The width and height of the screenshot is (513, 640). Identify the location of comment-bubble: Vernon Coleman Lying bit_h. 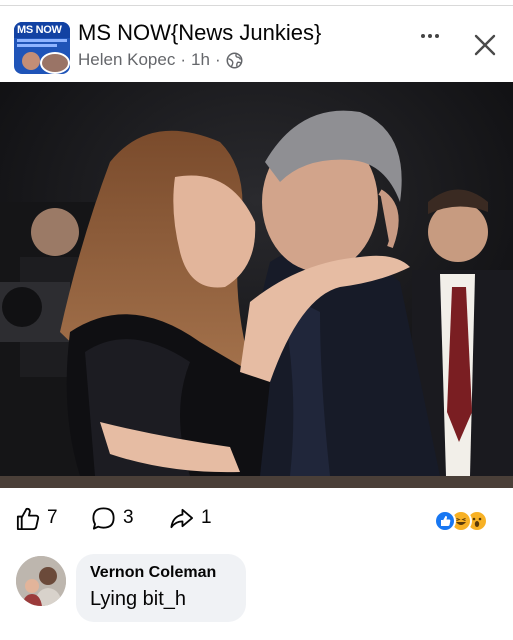
(161, 588).